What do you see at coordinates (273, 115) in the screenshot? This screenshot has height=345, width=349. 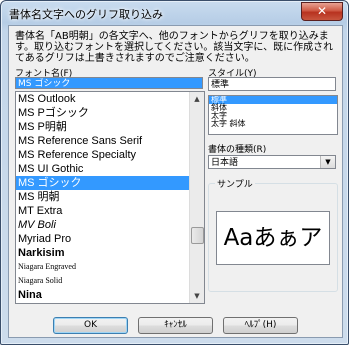 I see `style-list: 標準 斜体 太字 太字 斜体` at bounding box center [273, 115].